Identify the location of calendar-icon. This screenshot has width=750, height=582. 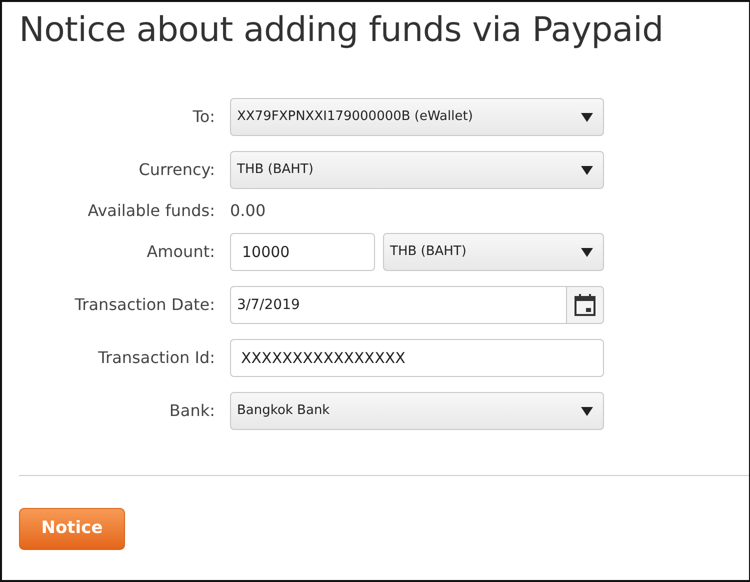
(585, 305).